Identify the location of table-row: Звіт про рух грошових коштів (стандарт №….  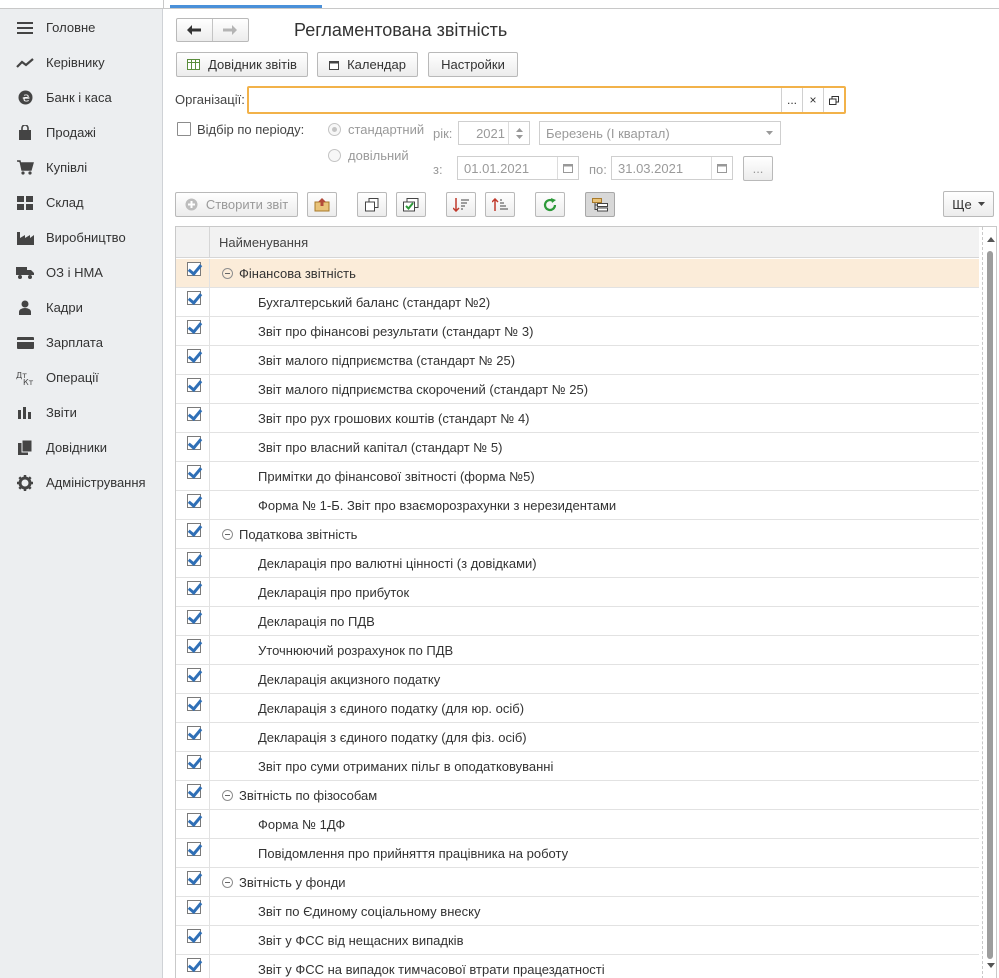
(577, 418).